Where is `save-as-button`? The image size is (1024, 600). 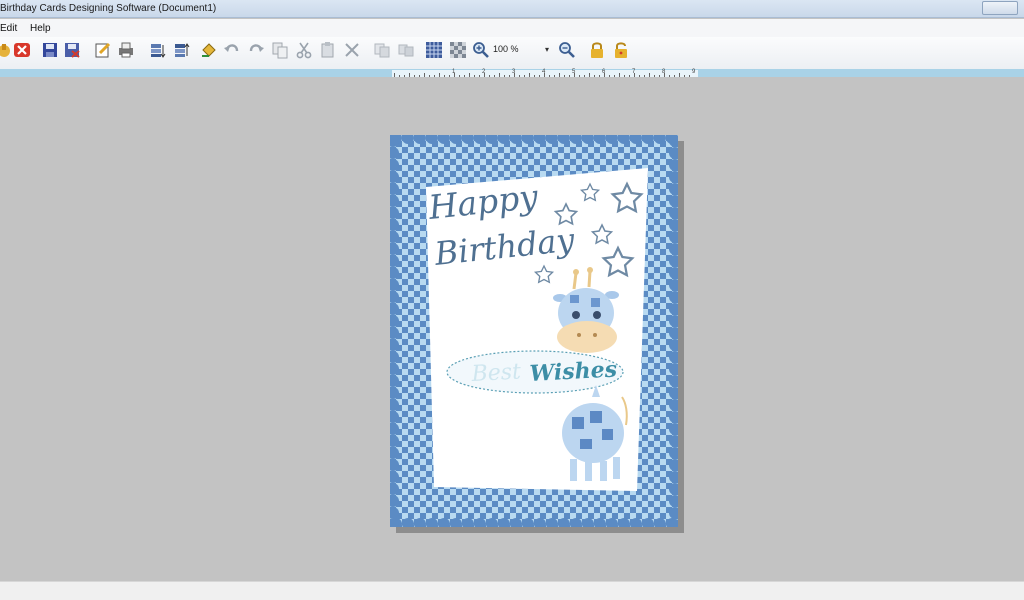 save-as-button is located at coordinates (72, 50).